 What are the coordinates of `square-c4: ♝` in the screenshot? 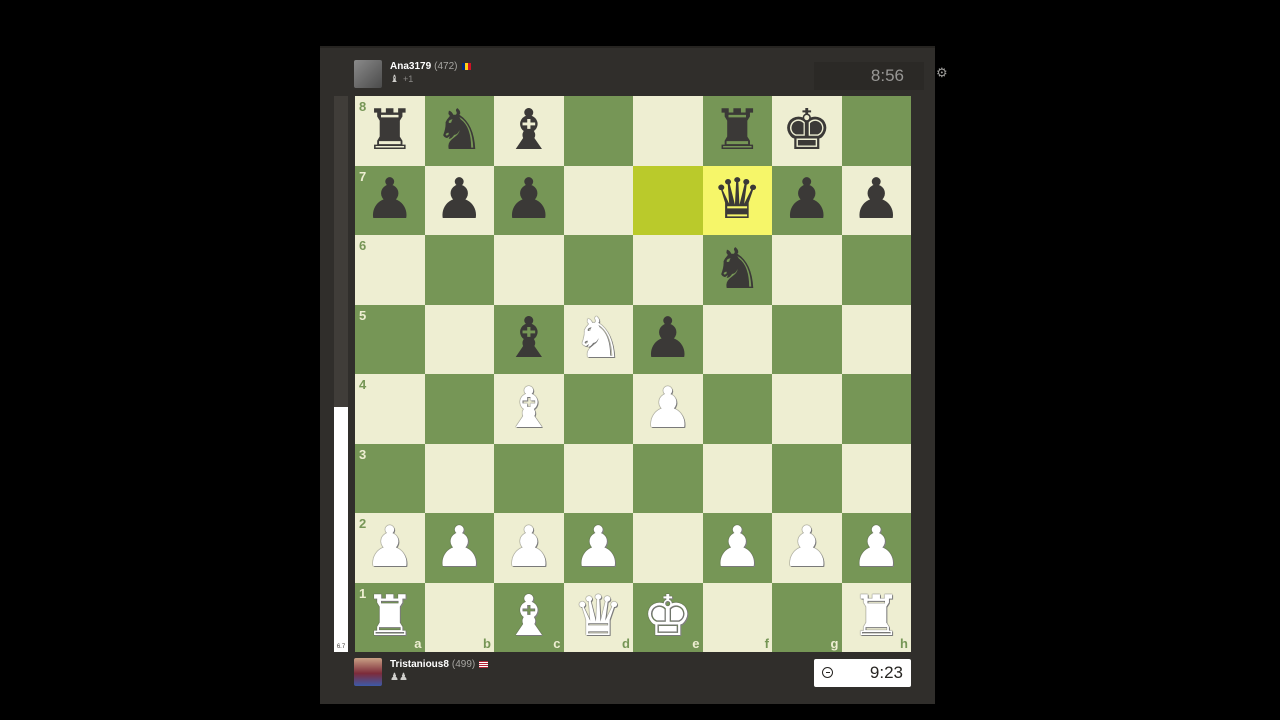 It's located at (529, 409).